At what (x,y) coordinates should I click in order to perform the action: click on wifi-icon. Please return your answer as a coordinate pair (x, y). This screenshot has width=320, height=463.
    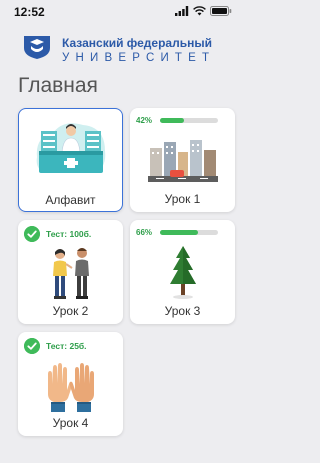
    Looking at the image, I should click on (199, 11).